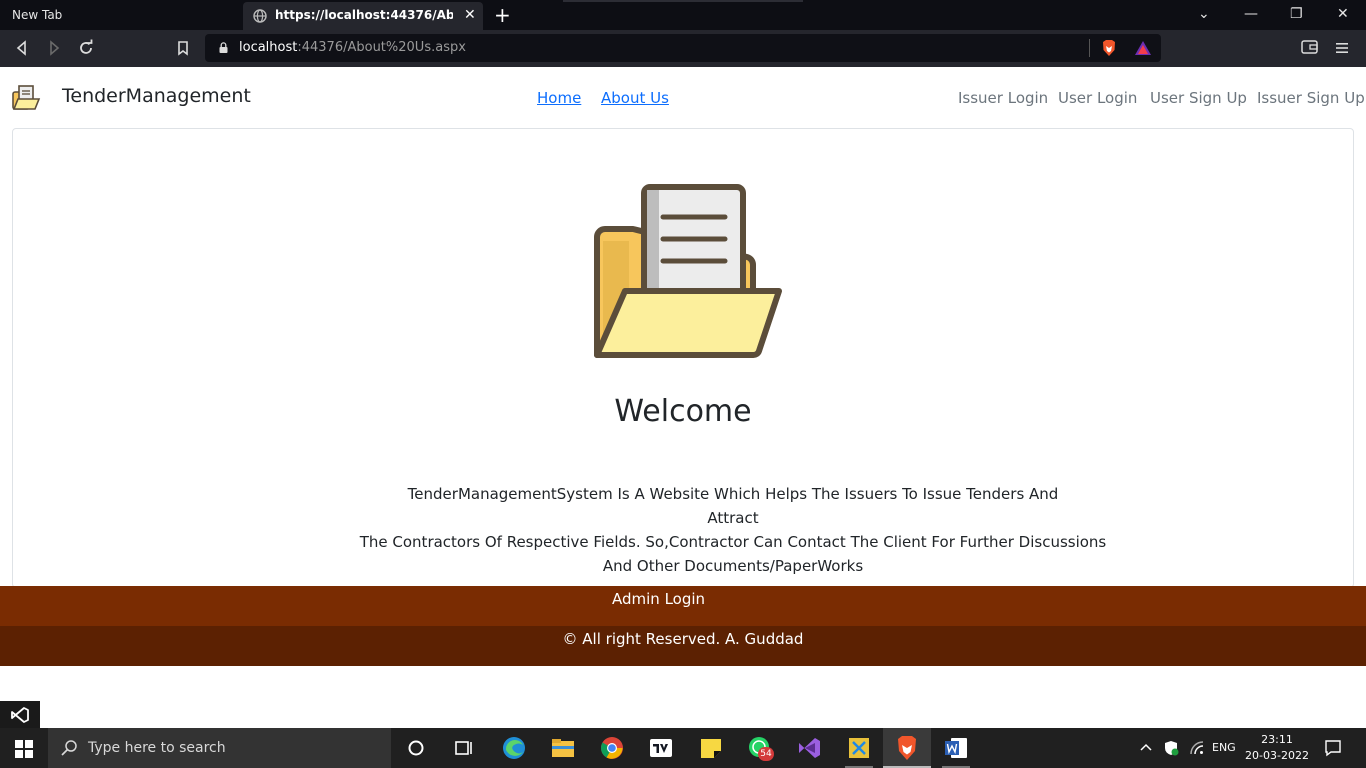 The image size is (1366, 768). I want to click on nav-link-issuer-sign-up: Issuer Sign Up, so click(1311, 98).